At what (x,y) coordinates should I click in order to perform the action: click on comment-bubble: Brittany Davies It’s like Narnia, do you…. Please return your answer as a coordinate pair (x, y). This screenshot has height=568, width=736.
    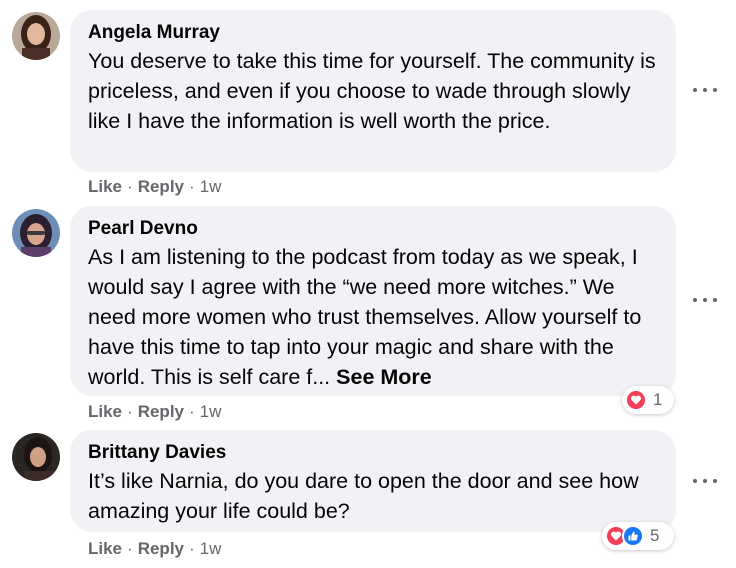
    Looking at the image, I should click on (373, 481).